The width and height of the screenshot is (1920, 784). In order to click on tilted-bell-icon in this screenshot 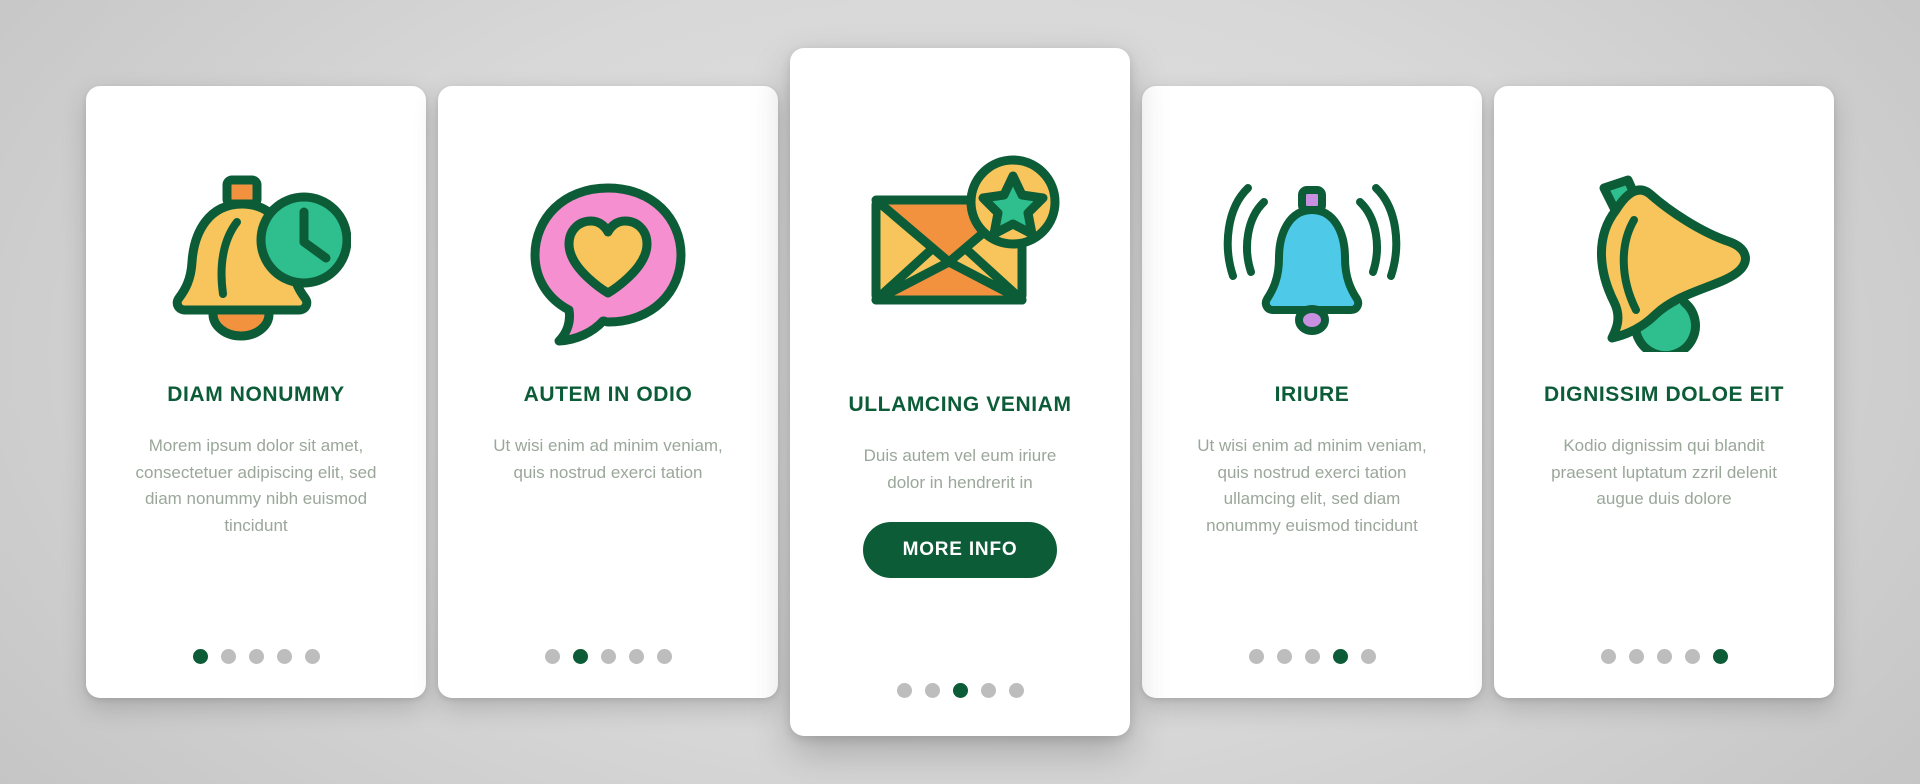, I will do `click(1664, 257)`.